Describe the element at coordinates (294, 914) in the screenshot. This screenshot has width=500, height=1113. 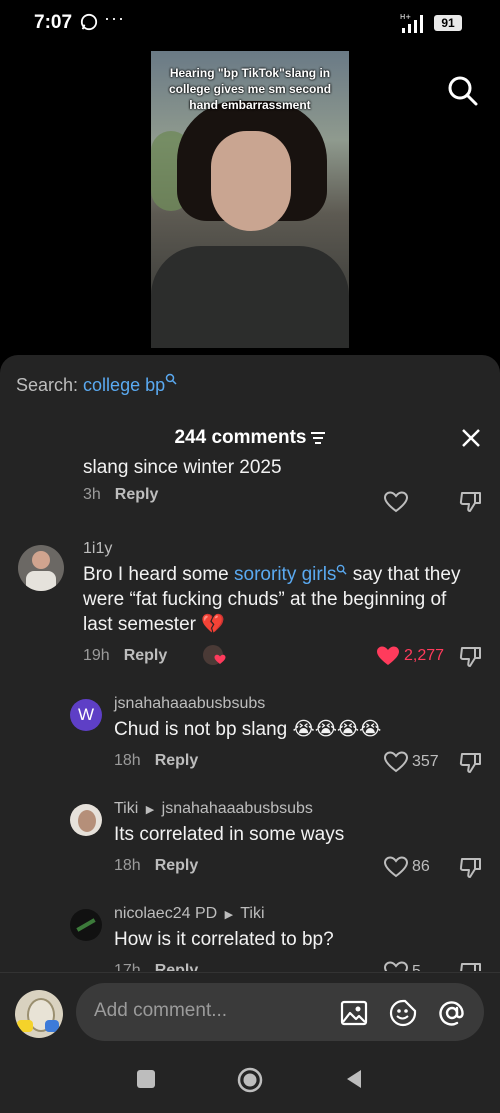
I see `comment-username-row: nicolaec24 PD ▶ Tiki` at that location.